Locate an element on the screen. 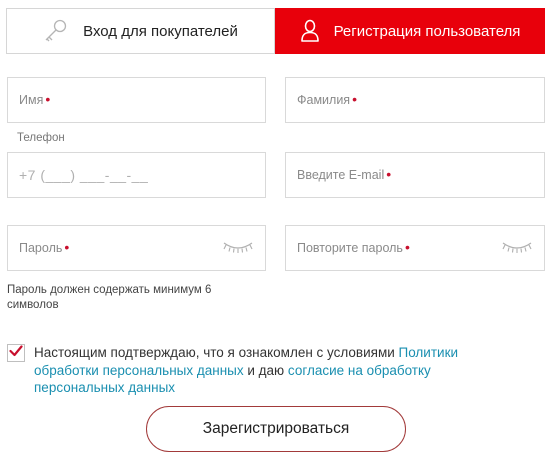 The image size is (550, 461). email-placeholder: Введите E-mail is located at coordinates (341, 175).